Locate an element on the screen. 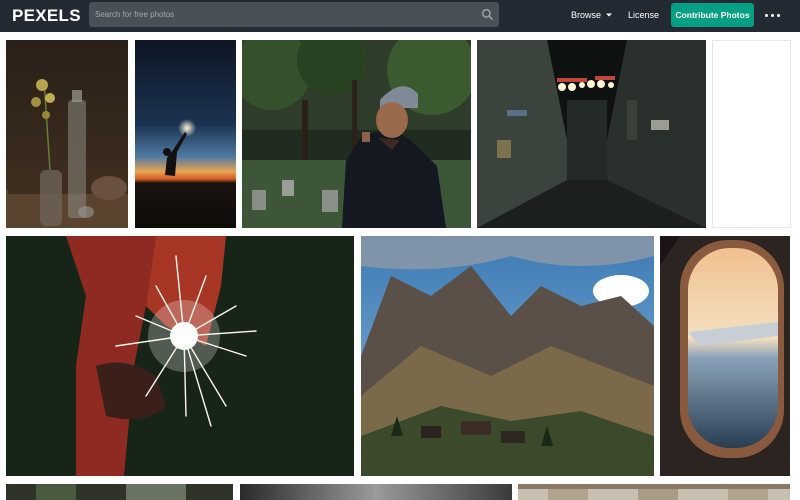 This screenshot has width=800, height=500. photo-row3-right is located at coordinates (654, 492).